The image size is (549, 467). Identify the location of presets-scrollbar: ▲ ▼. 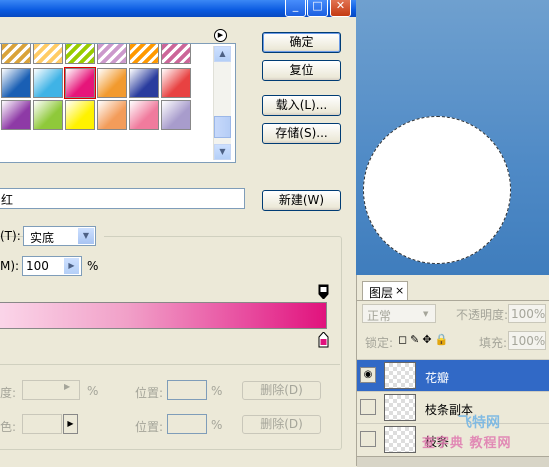
(222, 103).